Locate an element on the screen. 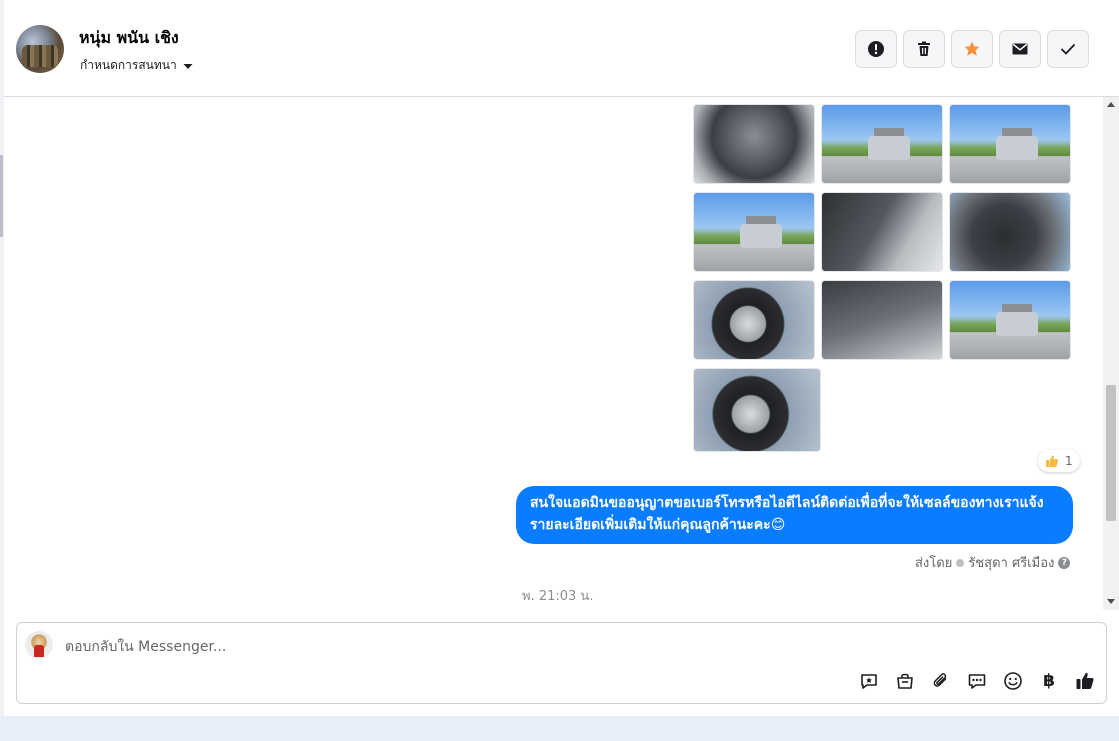 The height and width of the screenshot is (741, 1119). mark-spam-button is located at coordinates (876, 49).